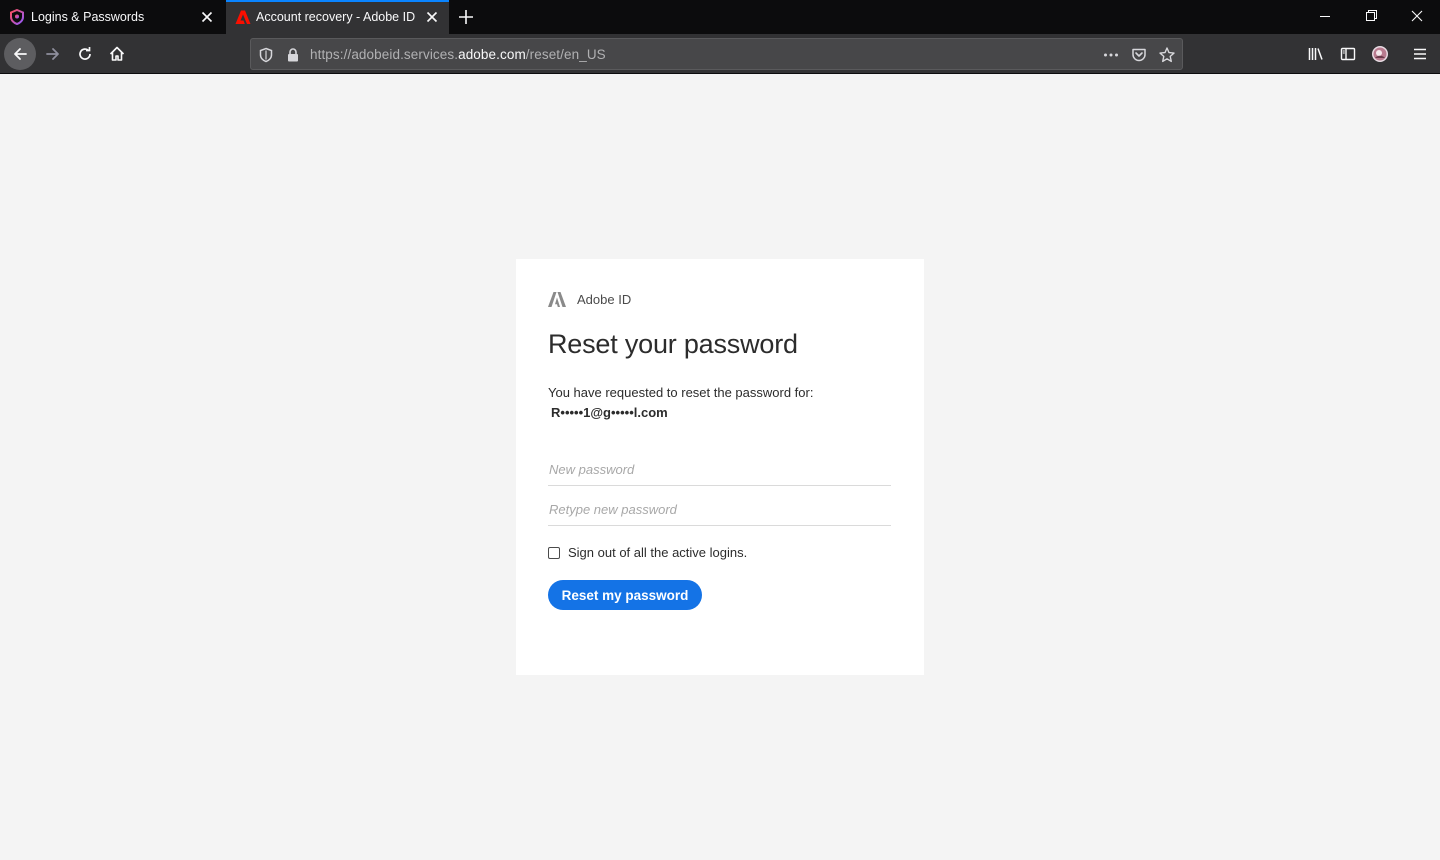 This screenshot has height=860, width=1440. I want to click on tab-title: Account recovery - Adobe ID, so click(336, 17).